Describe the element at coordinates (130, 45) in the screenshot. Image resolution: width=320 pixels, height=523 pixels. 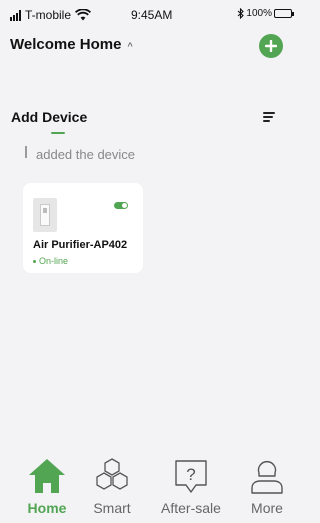
I see `caret-up-icon: ^` at that location.